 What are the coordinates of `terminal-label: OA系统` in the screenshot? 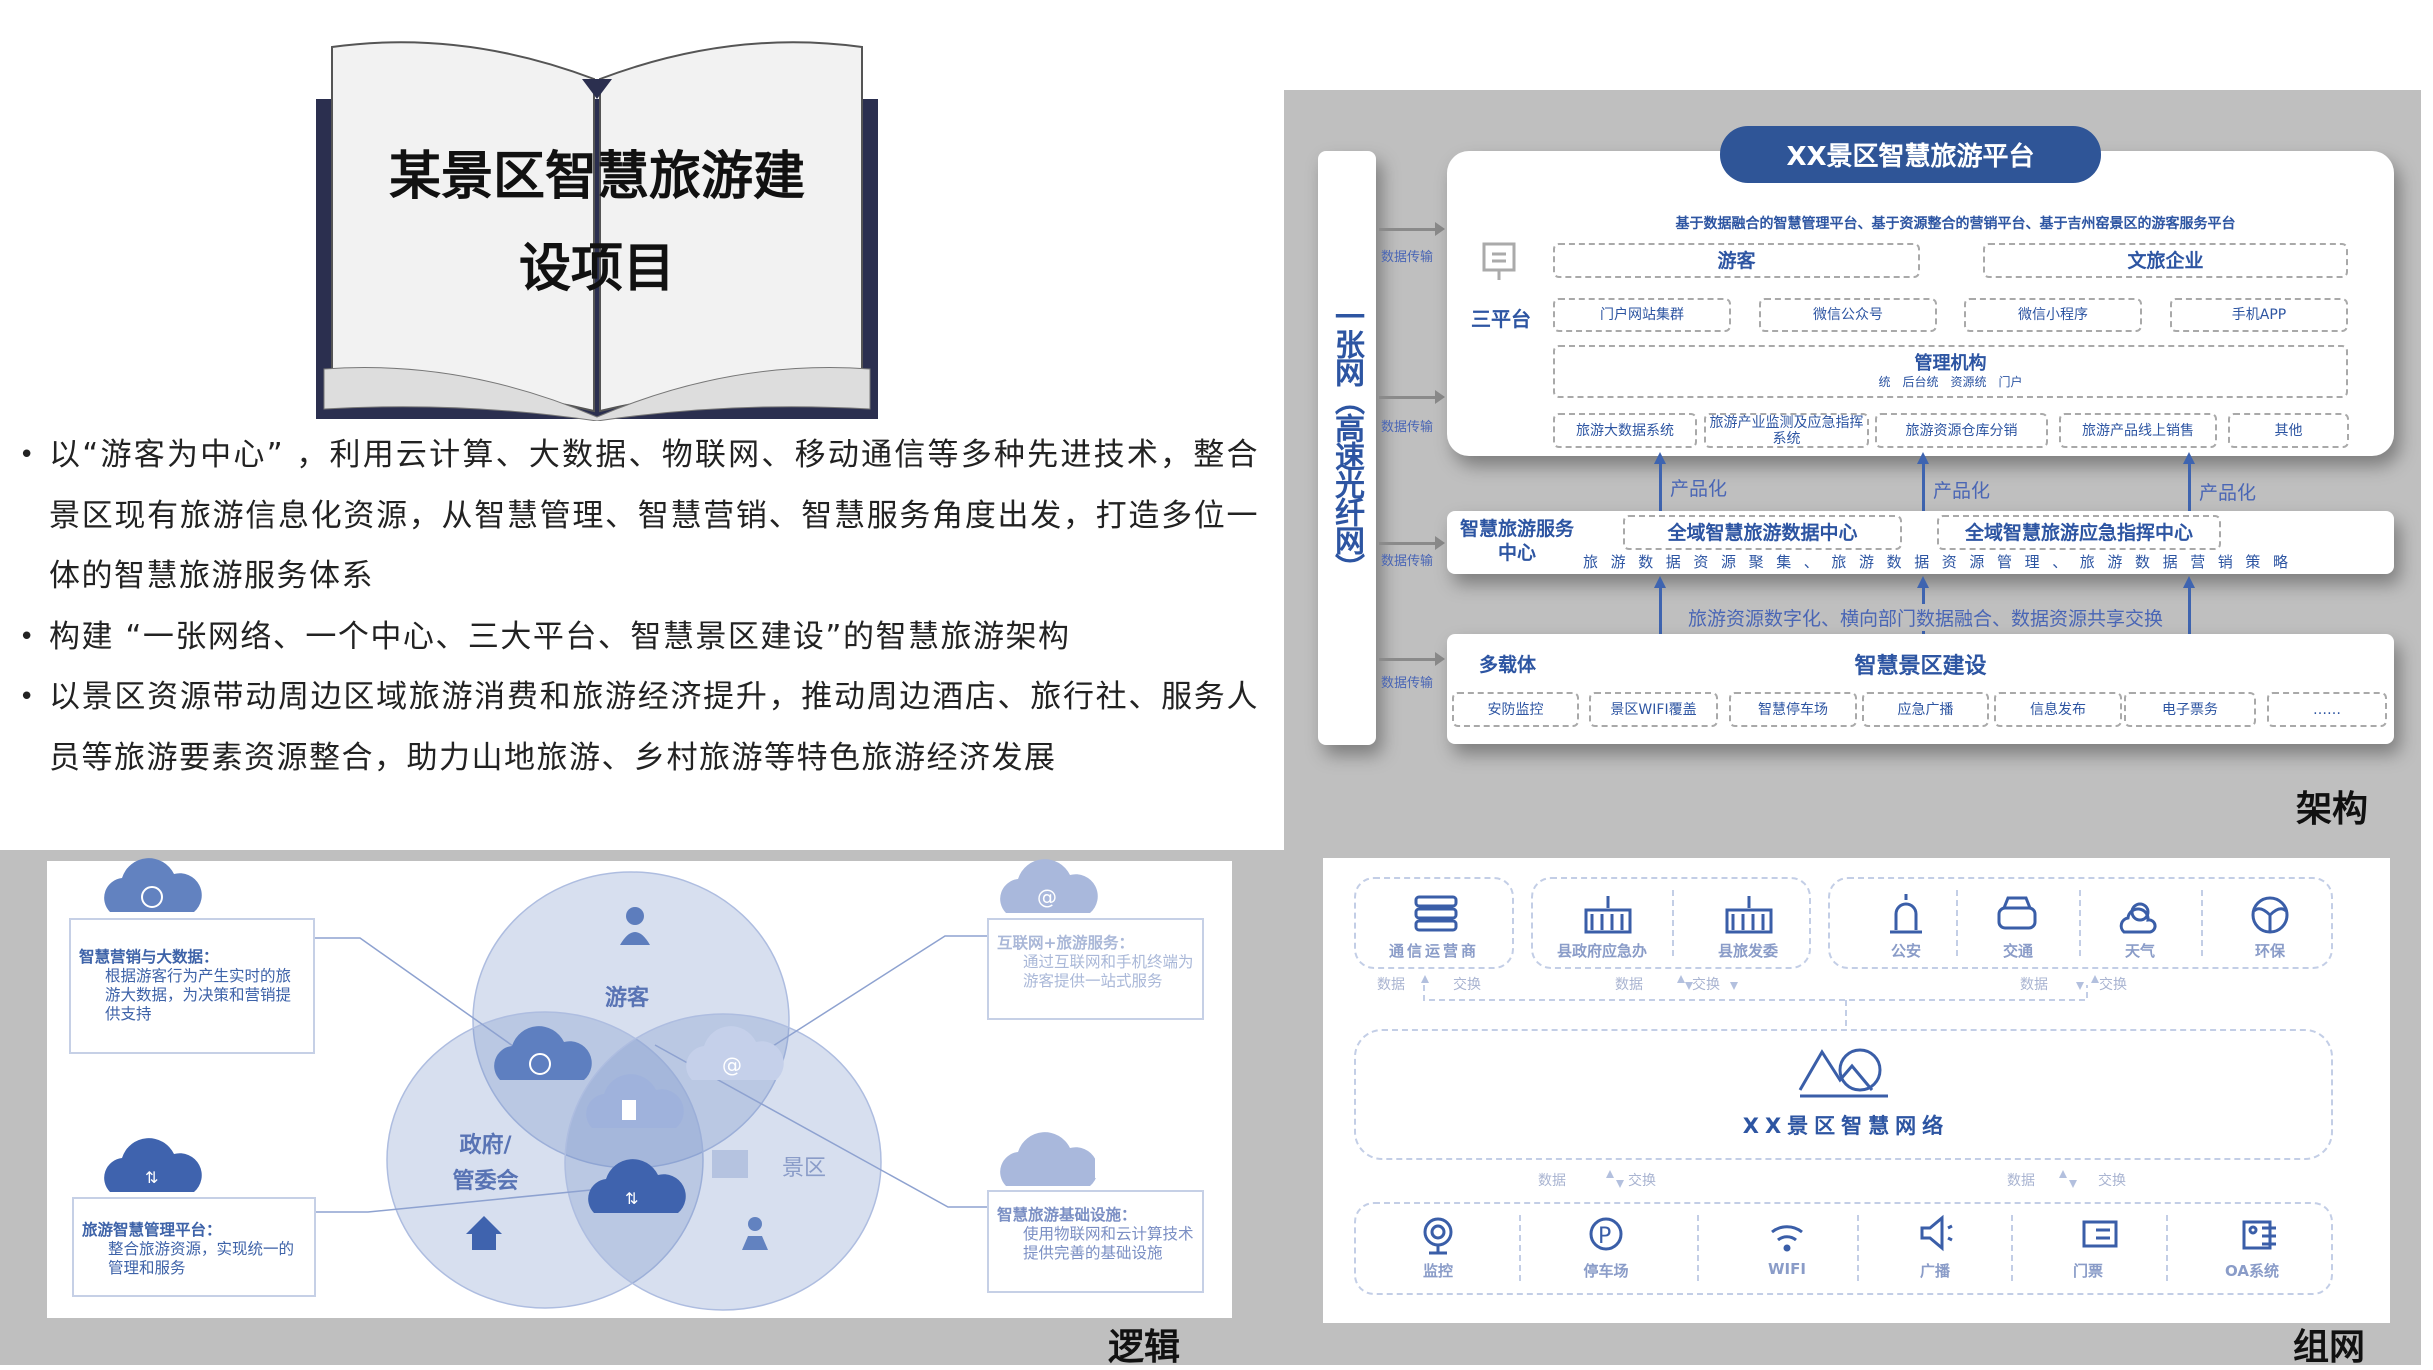 It's located at (2252, 1271).